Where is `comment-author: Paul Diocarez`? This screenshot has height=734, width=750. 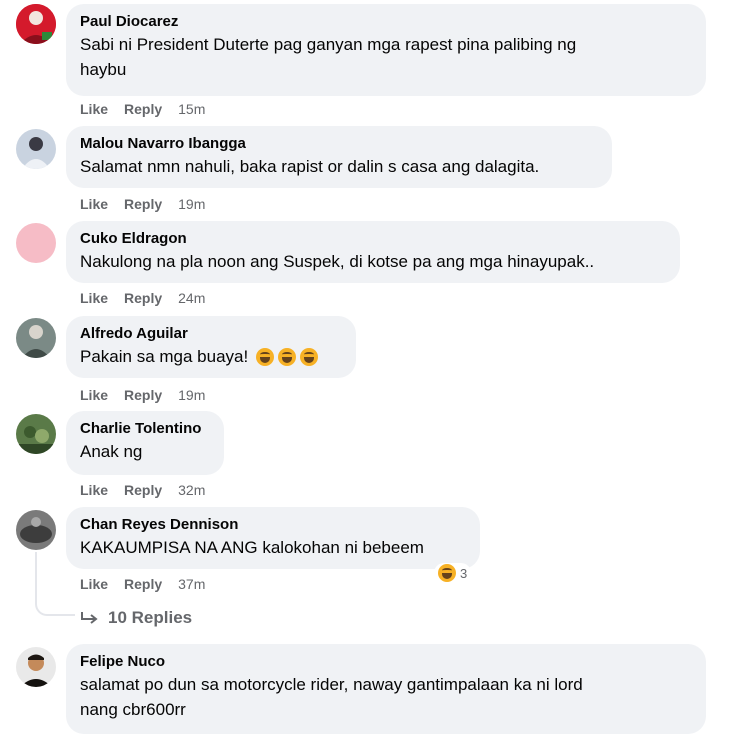 comment-author: Paul Diocarez is located at coordinates (386, 22).